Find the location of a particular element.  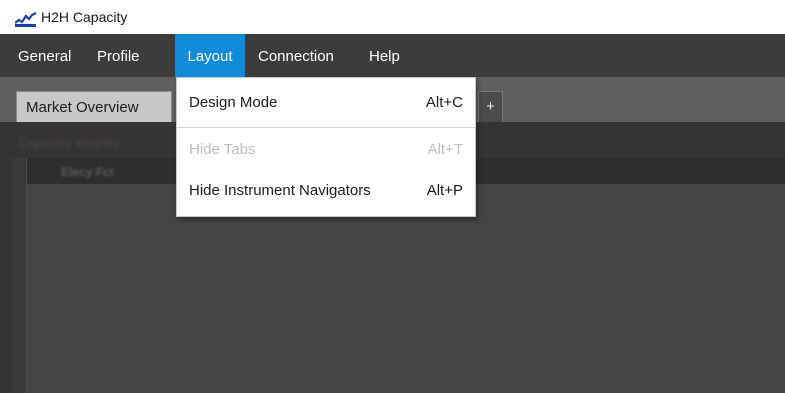

panel-title: Capacity display is located at coordinates (69, 142).